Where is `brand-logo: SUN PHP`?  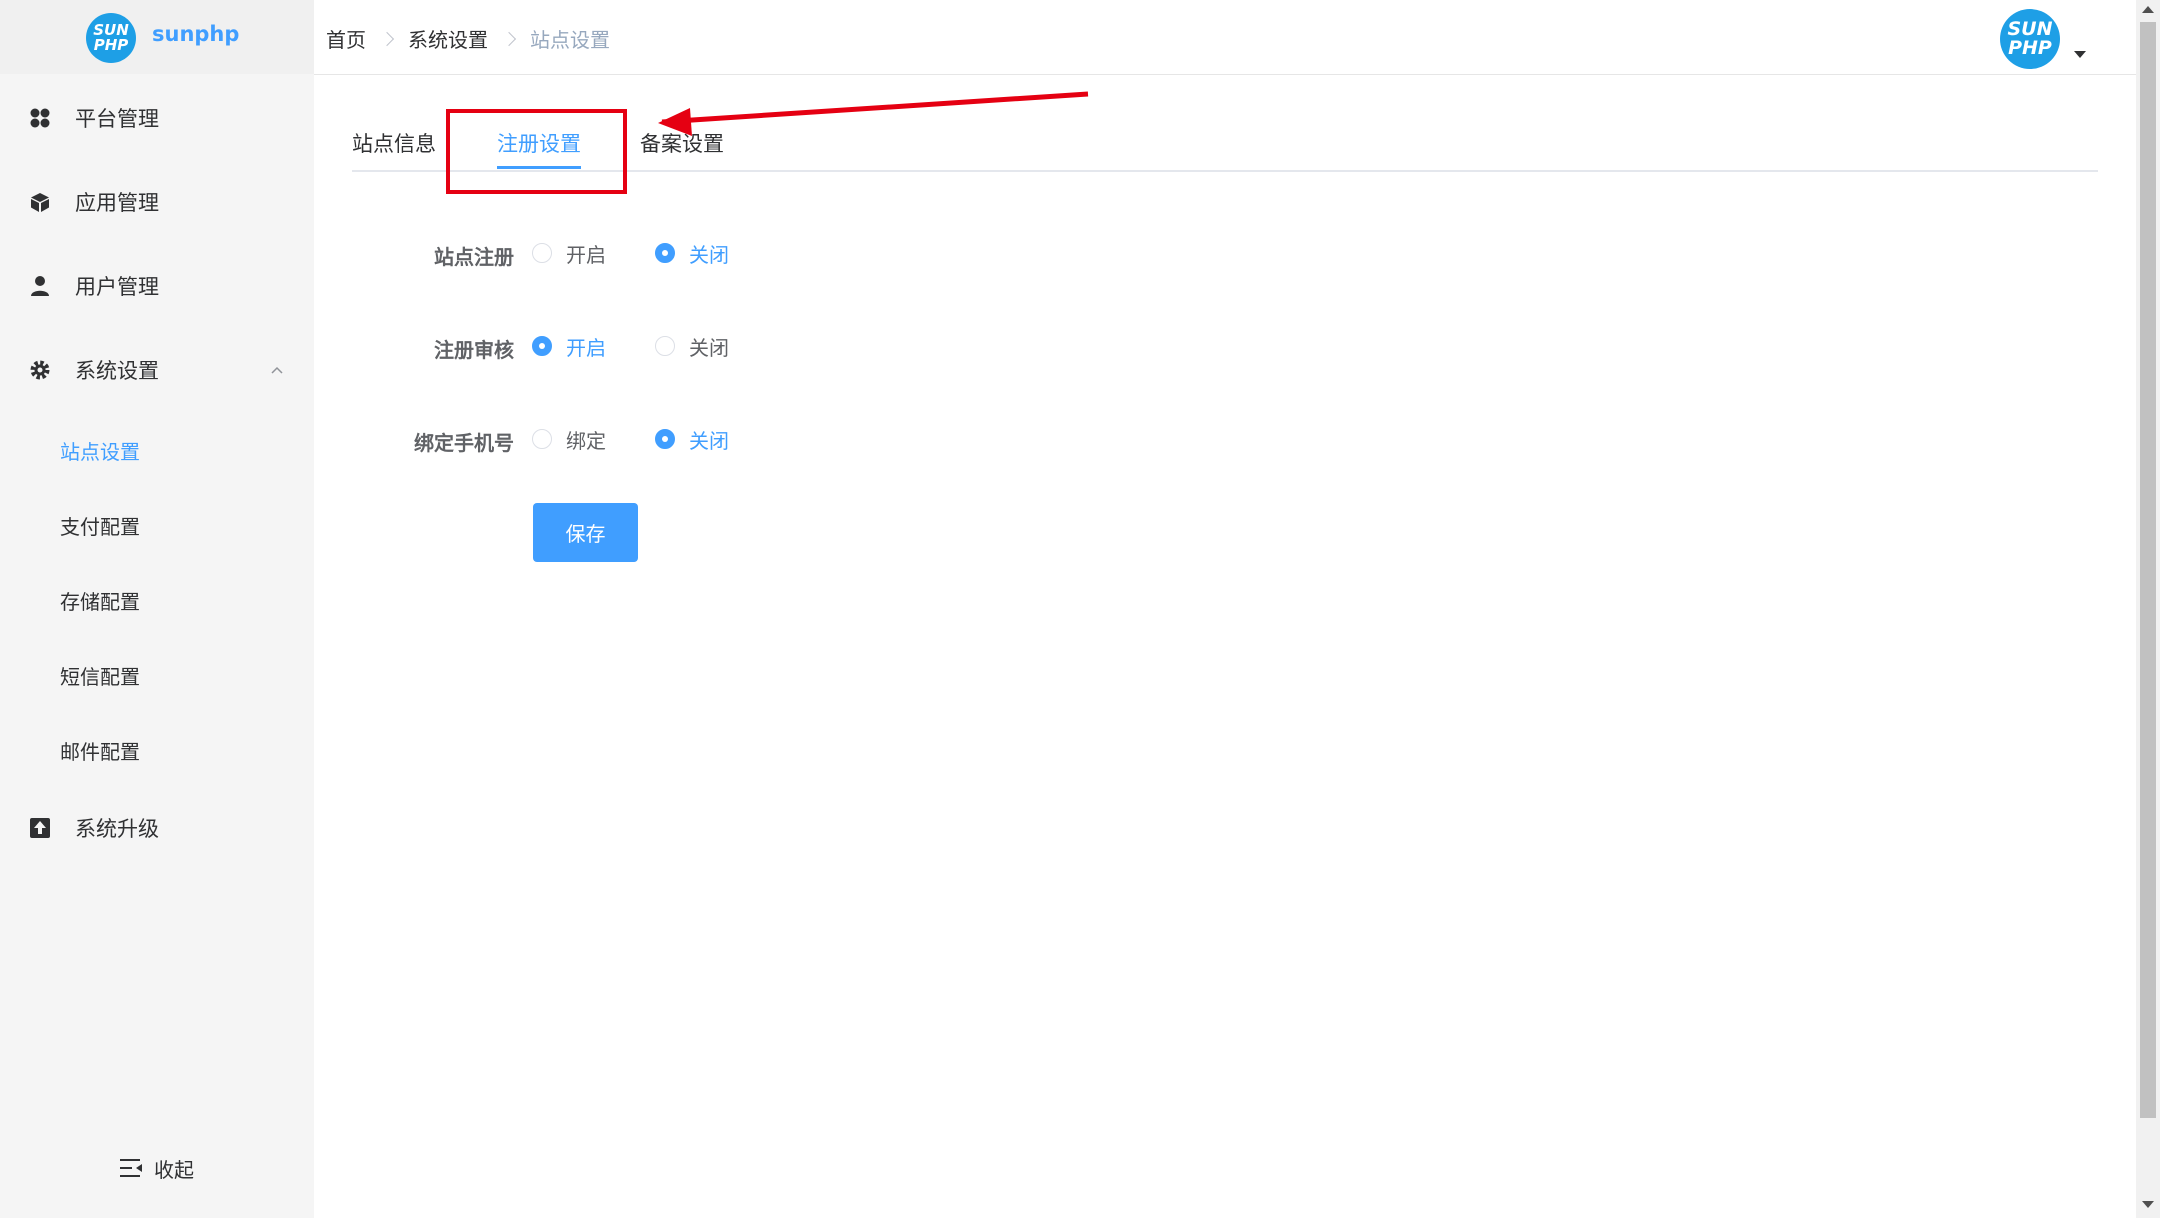
brand-logo: SUN PHP is located at coordinates (111, 38).